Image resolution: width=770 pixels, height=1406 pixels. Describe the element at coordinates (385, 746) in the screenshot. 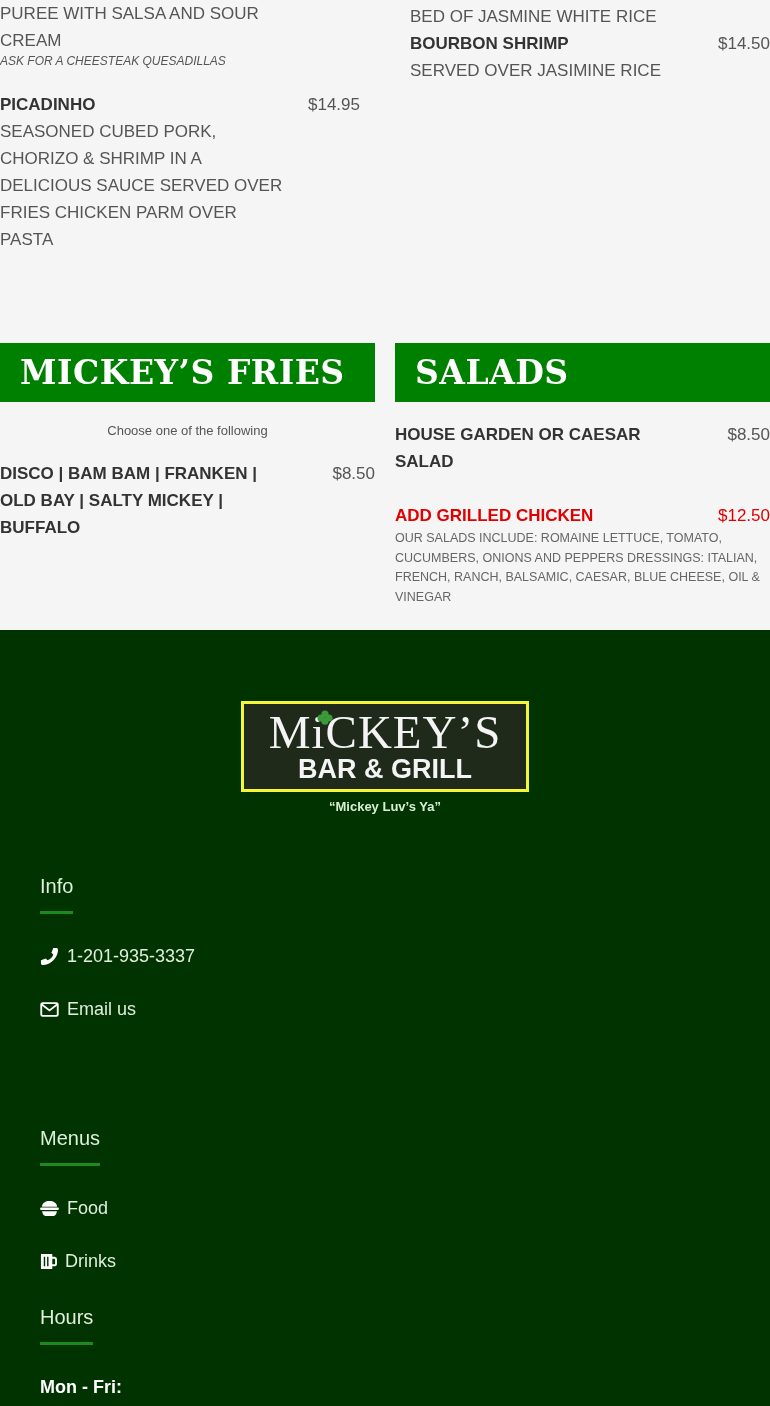

I see `logo: MiCKEY’S BAR & GRILL` at that location.